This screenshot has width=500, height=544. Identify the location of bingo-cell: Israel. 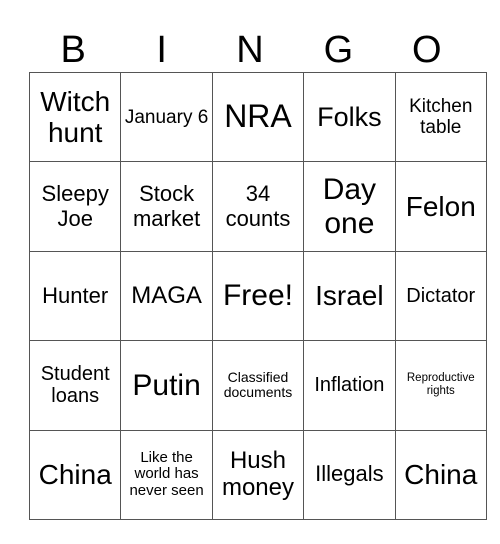
(349, 296).